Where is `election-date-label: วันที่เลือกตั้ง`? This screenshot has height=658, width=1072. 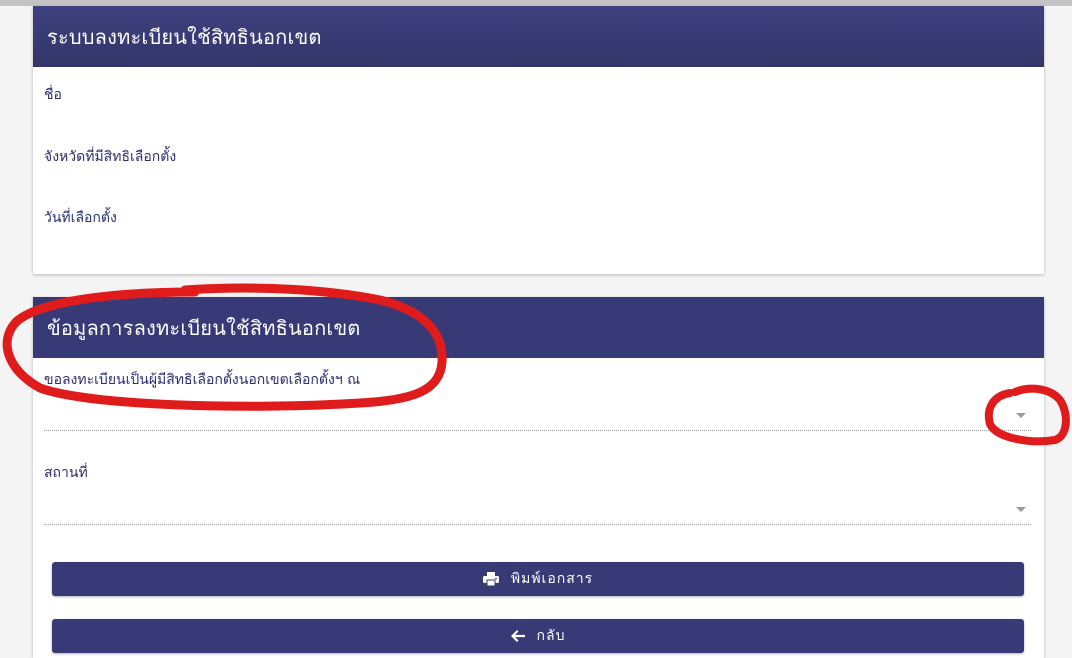 election-date-label: วันที่เลือกตั้ง is located at coordinates (80, 218).